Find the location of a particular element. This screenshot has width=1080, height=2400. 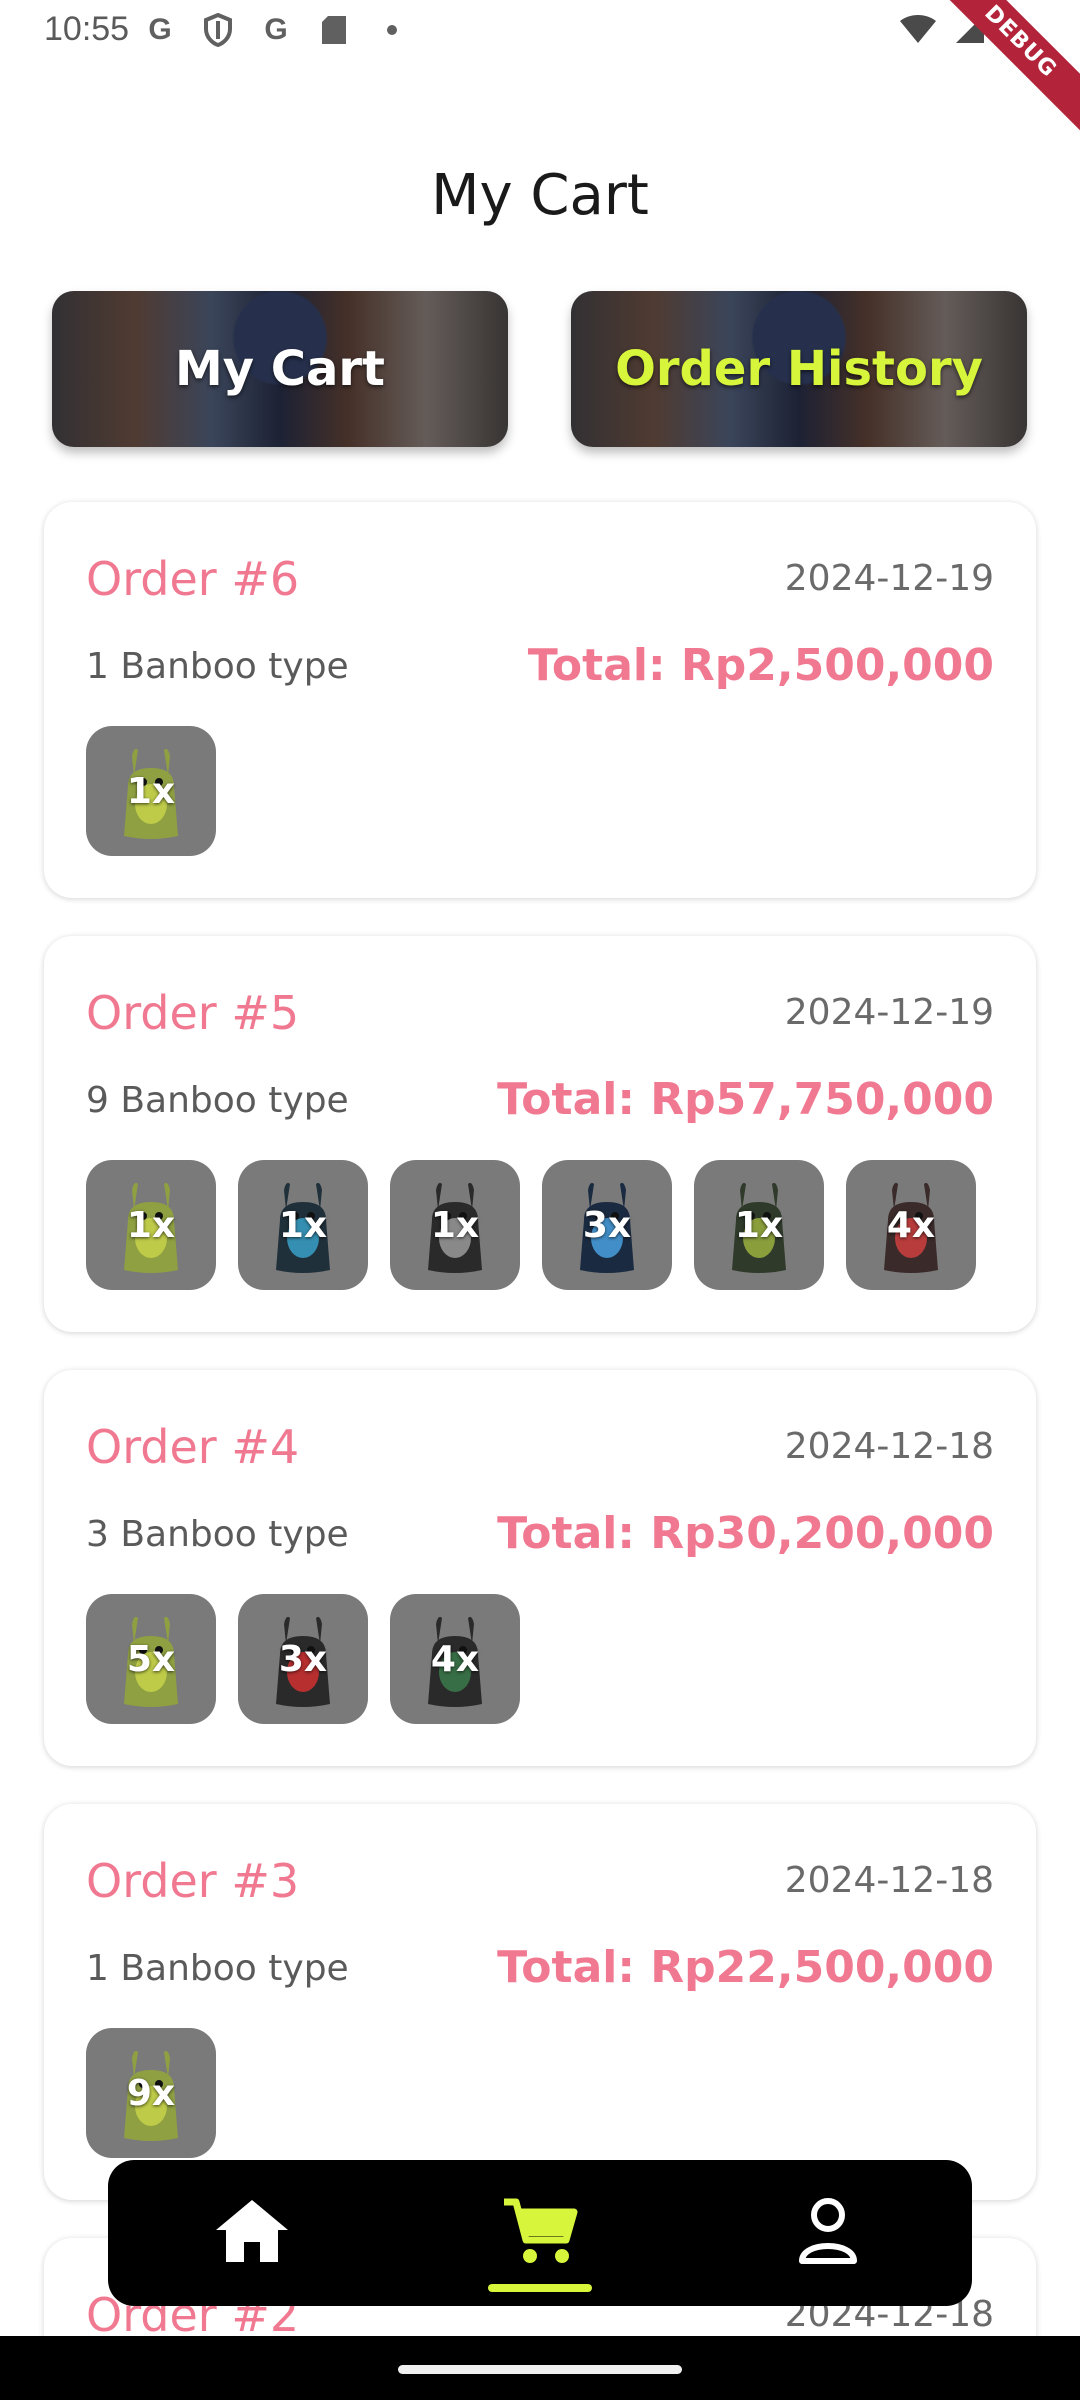

dot-icon is located at coordinates (392, 30).